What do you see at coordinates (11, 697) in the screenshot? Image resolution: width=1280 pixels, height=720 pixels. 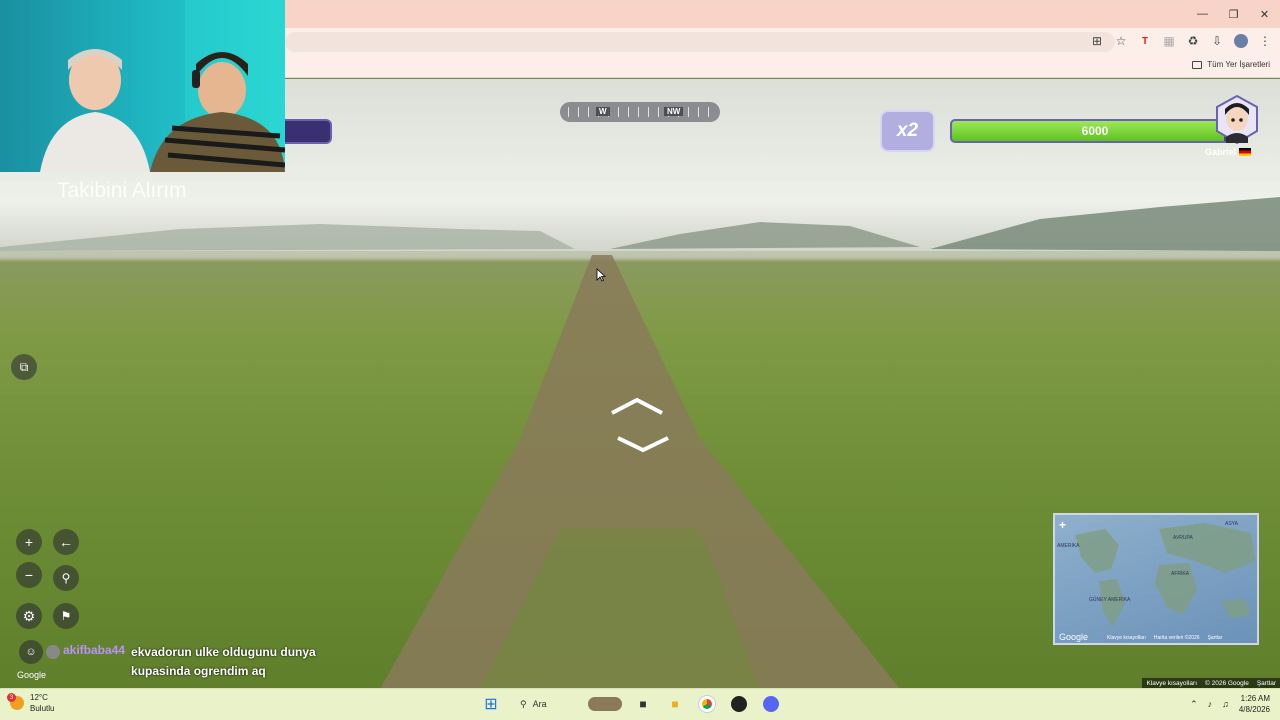 I see `notification-badge: 3` at bounding box center [11, 697].